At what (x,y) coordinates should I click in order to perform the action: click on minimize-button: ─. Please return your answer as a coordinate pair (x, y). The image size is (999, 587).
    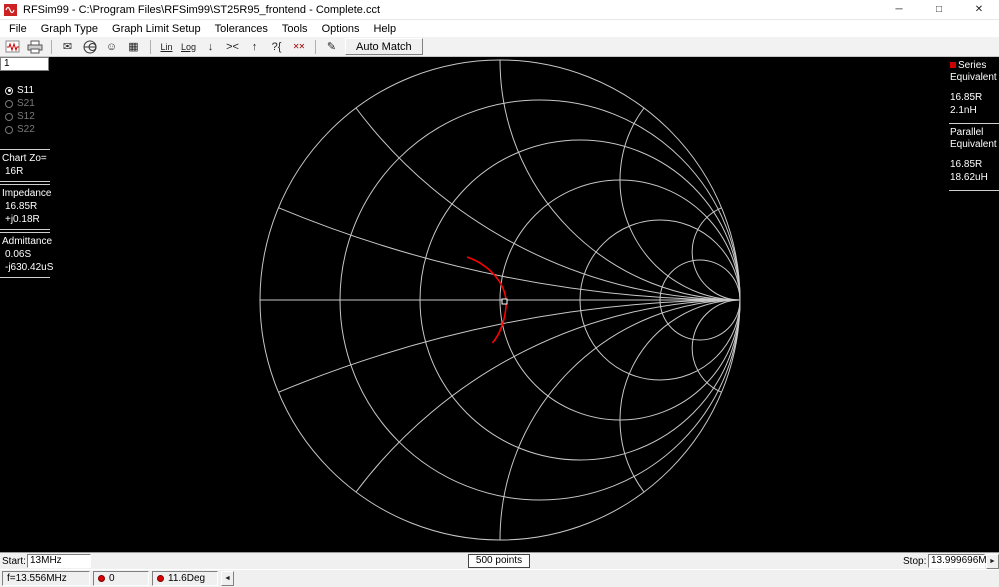
    Looking at the image, I should click on (899, 9).